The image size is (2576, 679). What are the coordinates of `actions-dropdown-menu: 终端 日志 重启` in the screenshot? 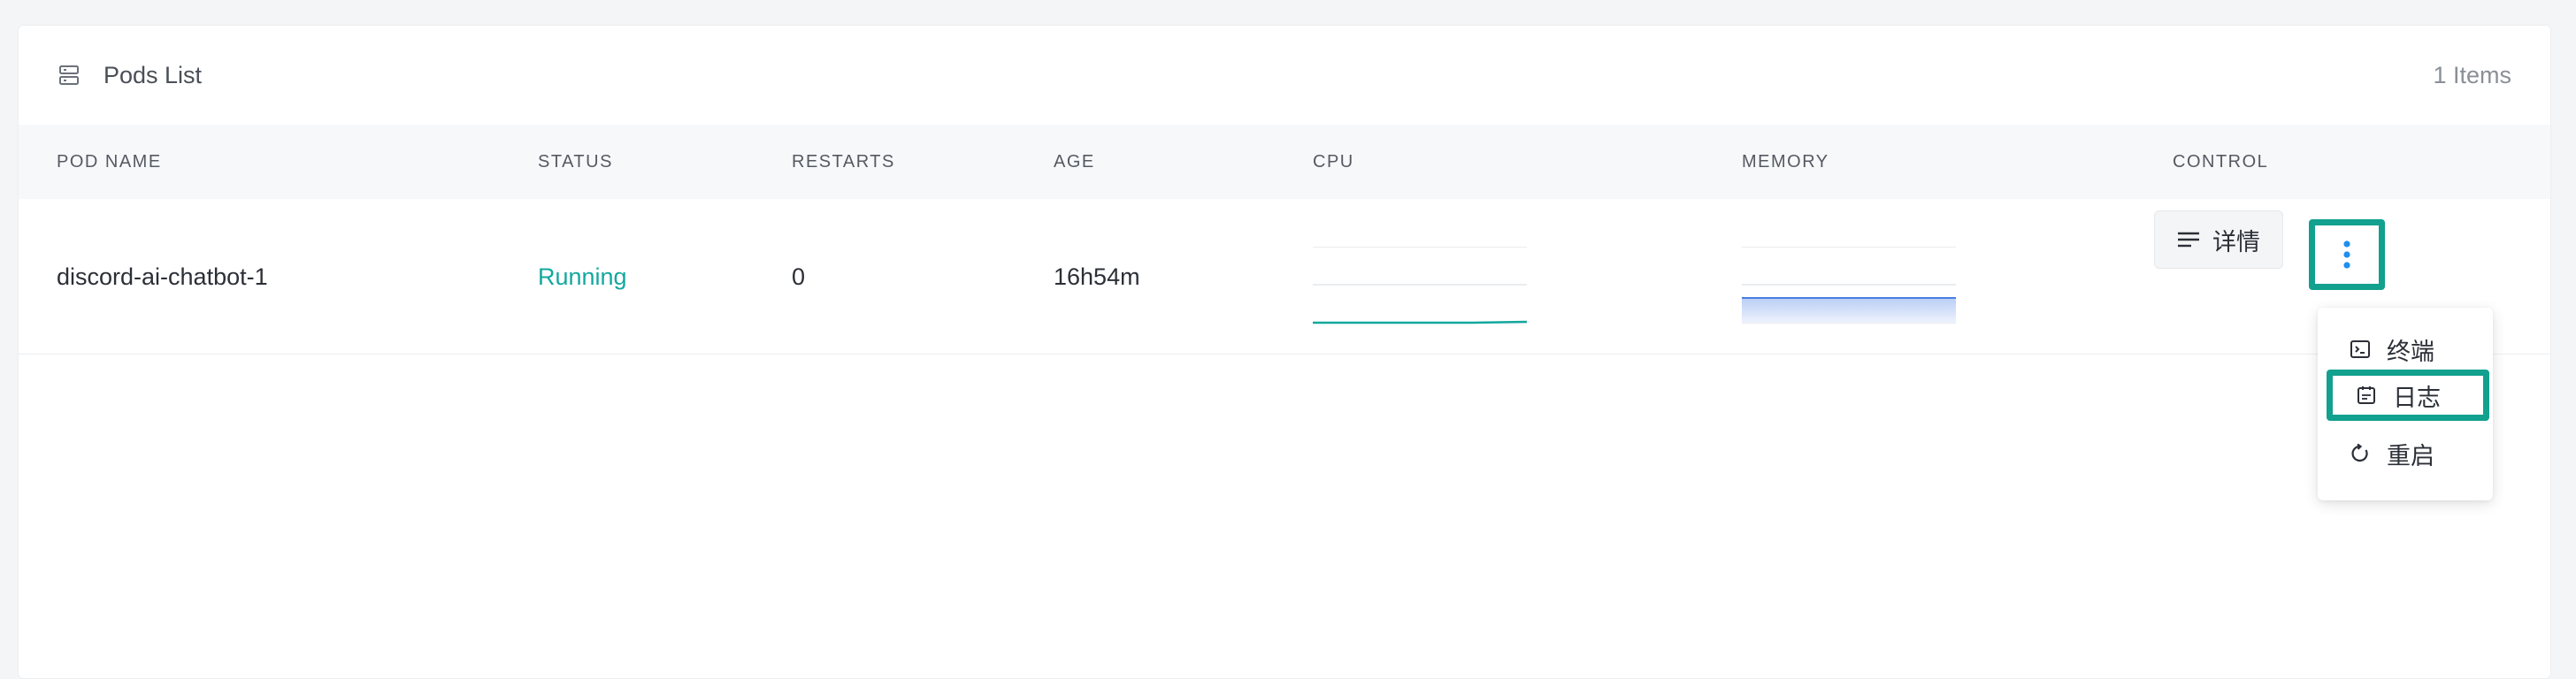 It's located at (2405, 404).